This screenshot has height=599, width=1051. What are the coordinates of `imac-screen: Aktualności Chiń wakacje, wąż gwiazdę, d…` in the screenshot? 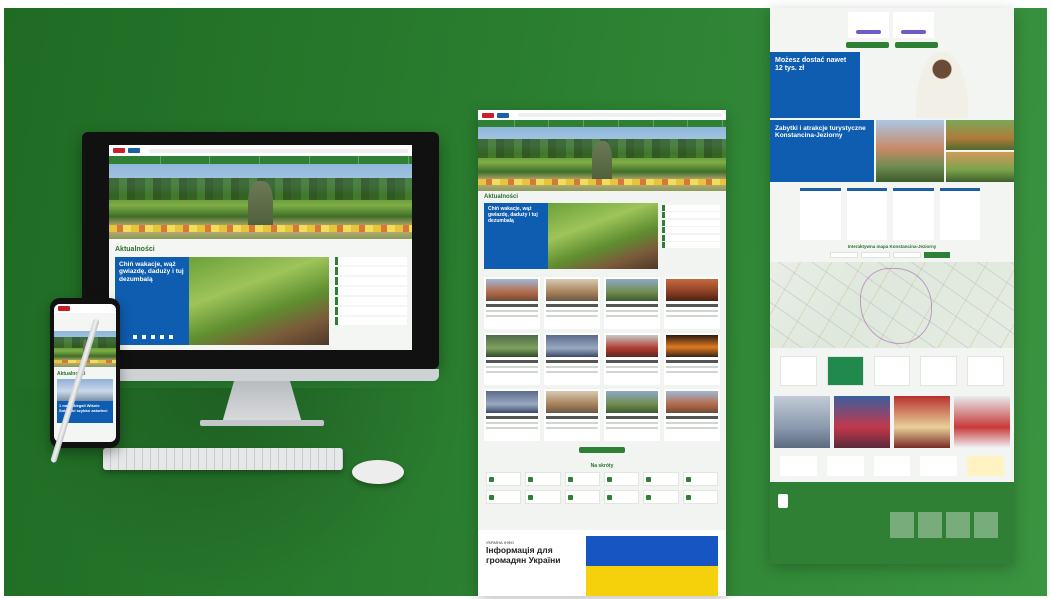 It's located at (260, 247).